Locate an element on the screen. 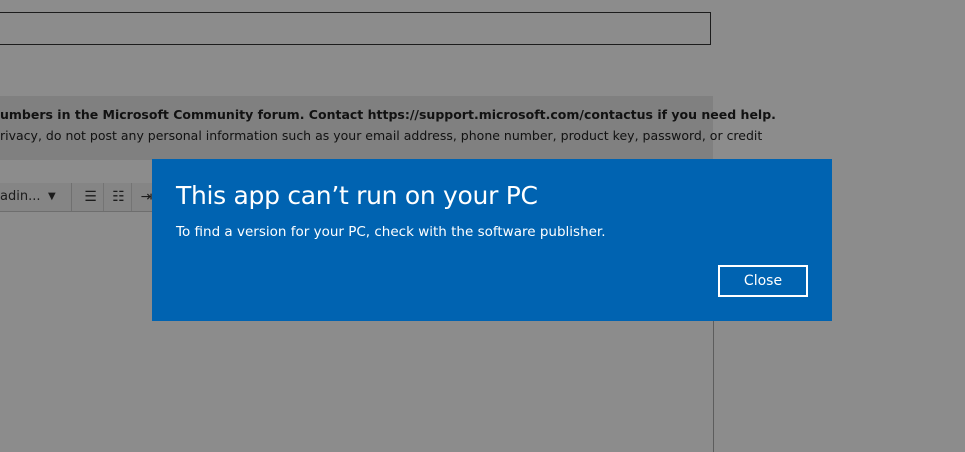 This screenshot has height=452, width=965. close-button: Close is located at coordinates (763, 281).